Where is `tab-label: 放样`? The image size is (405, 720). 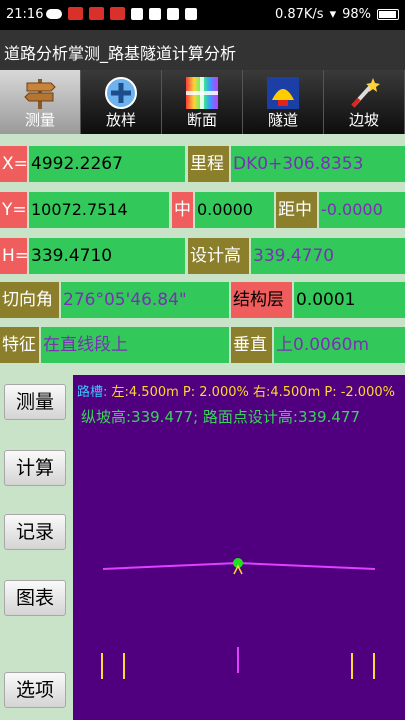 tab-label: 放样 is located at coordinates (120, 120).